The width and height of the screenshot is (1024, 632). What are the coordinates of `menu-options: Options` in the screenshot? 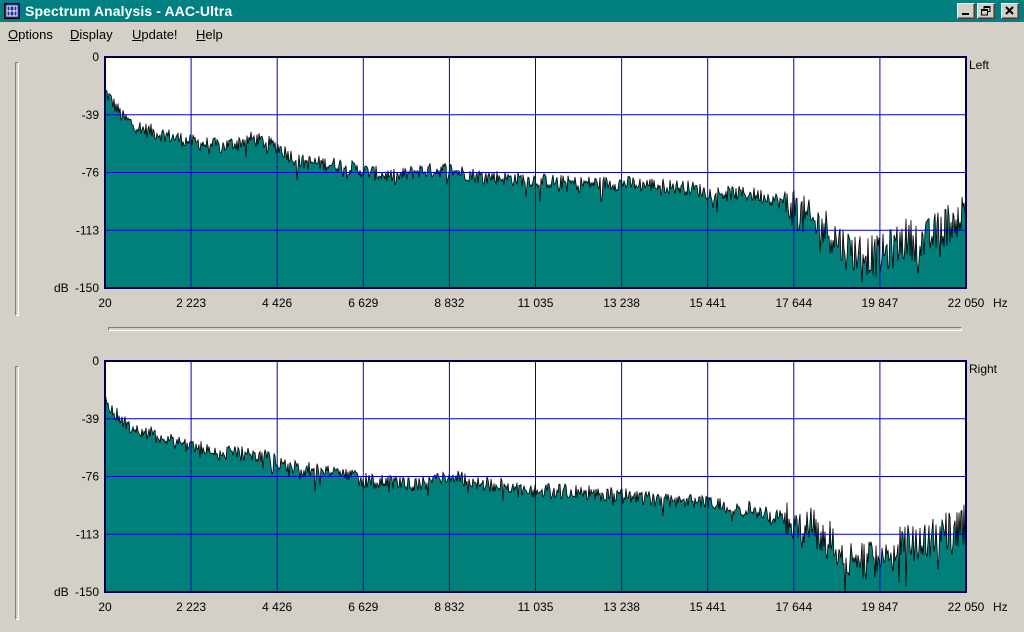 It's located at (30, 34).